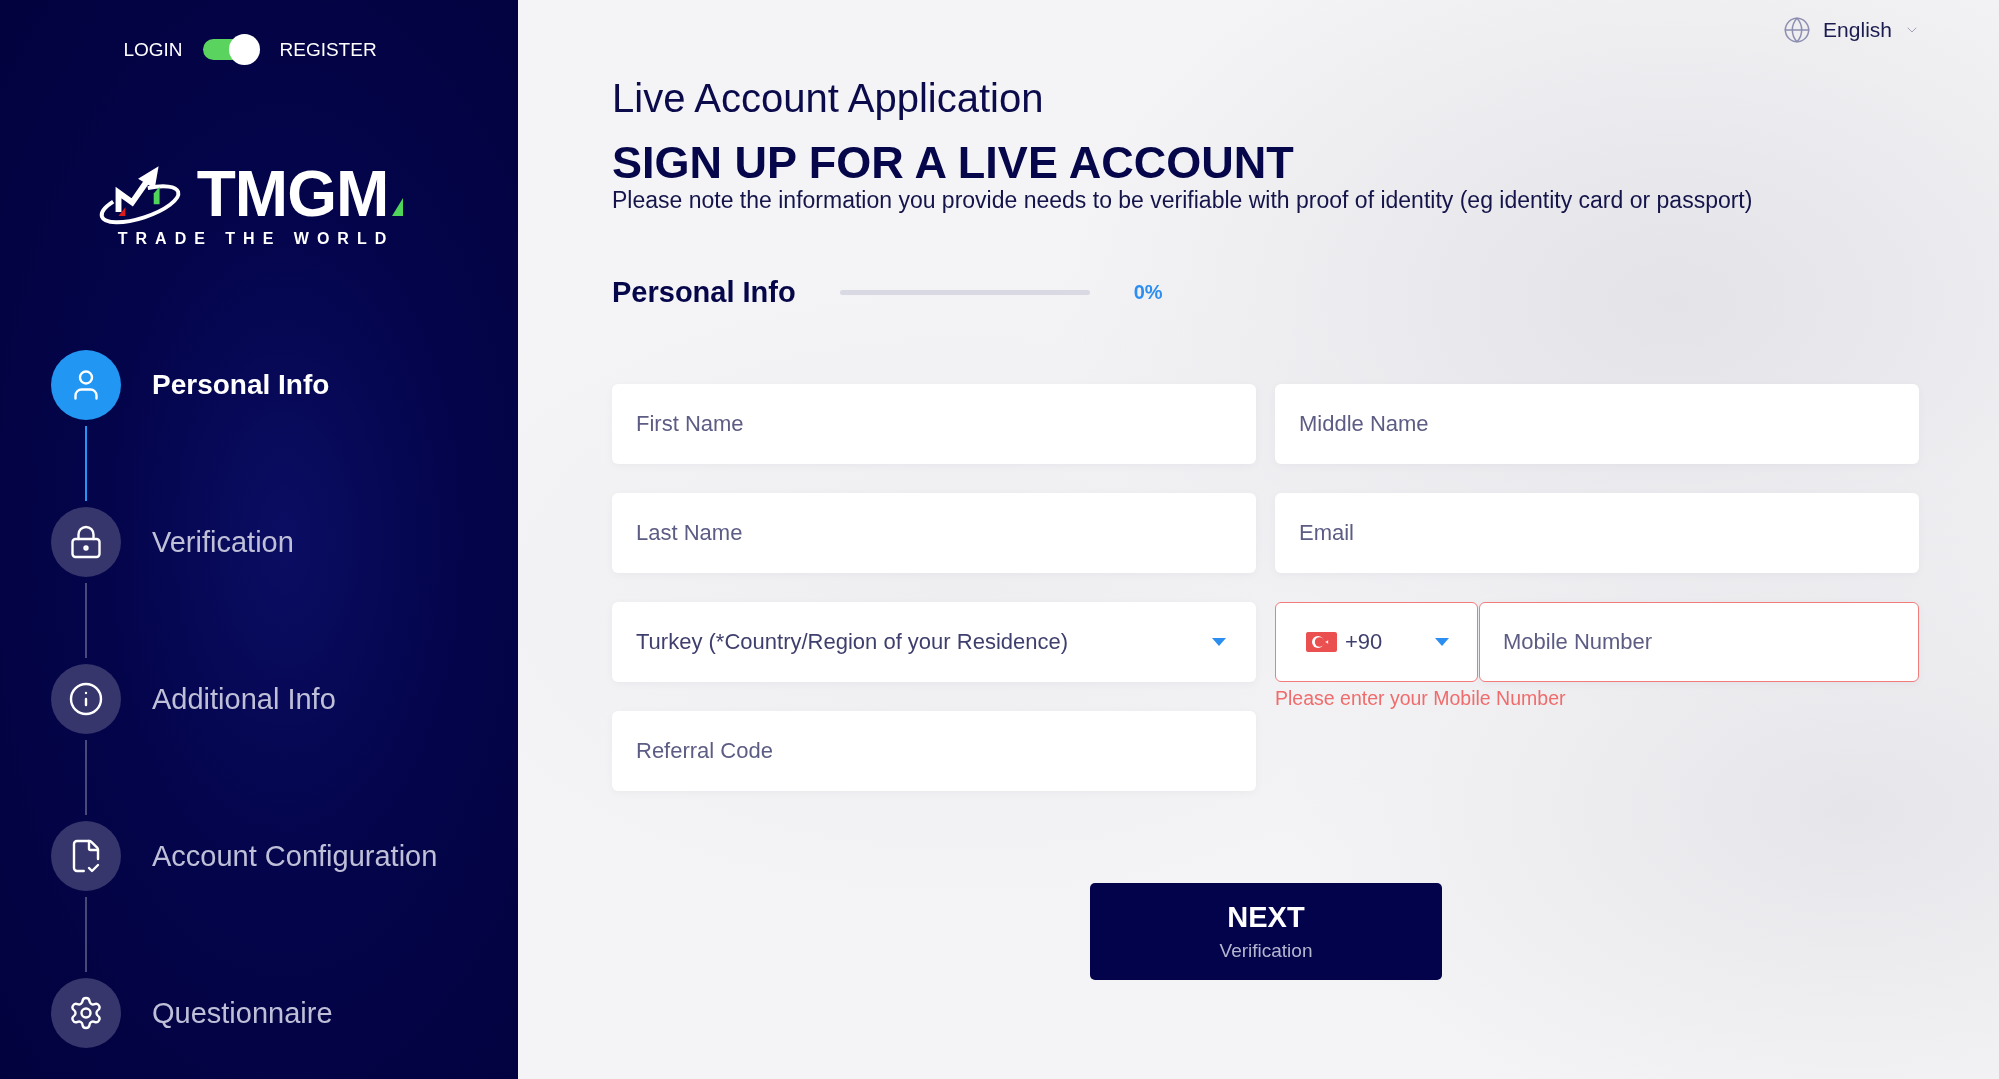 Image resolution: width=1999 pixels, height=1079 pixels. Describe the element at coordinates (704, 292) in the screenshot. I see `section-title: Personal Info` at that location.